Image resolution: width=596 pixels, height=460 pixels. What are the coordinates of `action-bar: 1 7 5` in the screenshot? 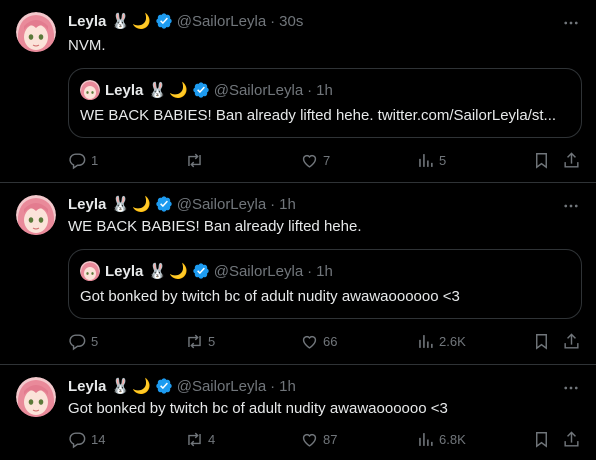 It's located at (298, 160).